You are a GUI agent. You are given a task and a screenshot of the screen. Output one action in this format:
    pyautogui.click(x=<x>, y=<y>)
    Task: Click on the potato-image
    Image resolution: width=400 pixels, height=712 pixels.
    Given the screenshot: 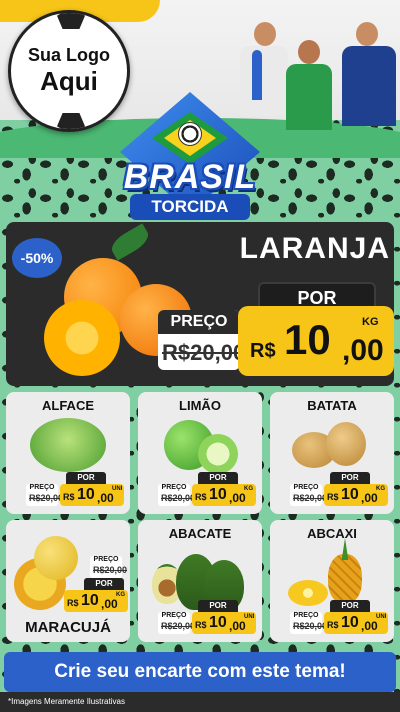 What is the action you would take?
    pyautogui.click(x=346, y=444)
    